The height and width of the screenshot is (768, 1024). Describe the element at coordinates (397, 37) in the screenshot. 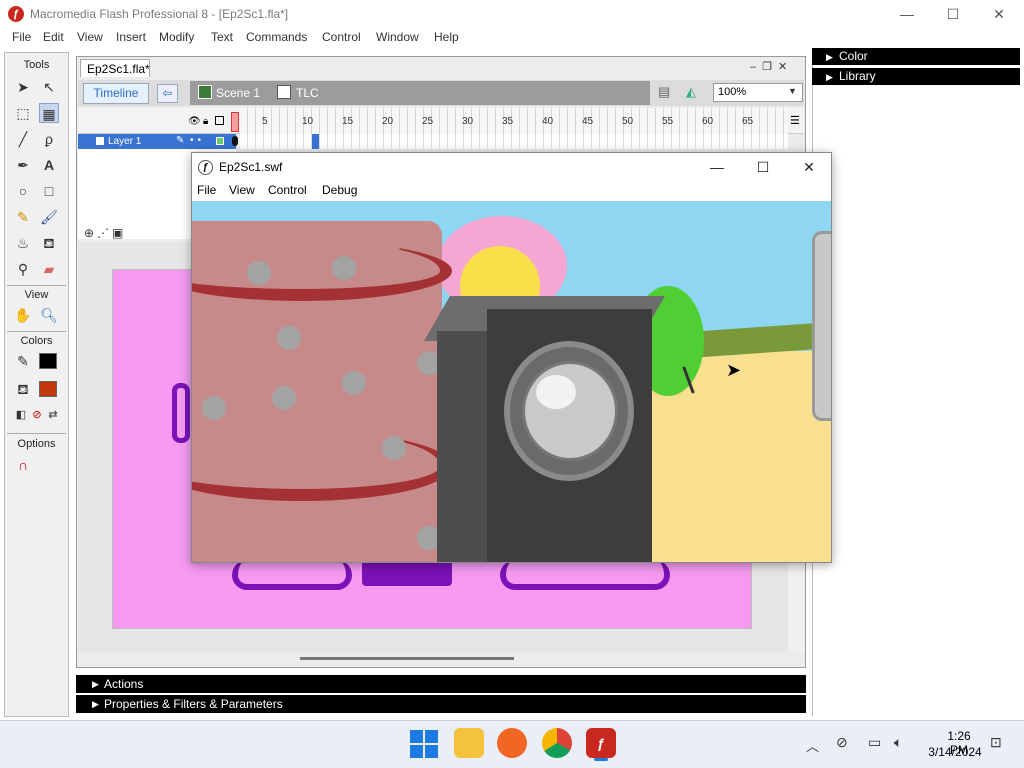

I see `menu-window: Window` at that location.